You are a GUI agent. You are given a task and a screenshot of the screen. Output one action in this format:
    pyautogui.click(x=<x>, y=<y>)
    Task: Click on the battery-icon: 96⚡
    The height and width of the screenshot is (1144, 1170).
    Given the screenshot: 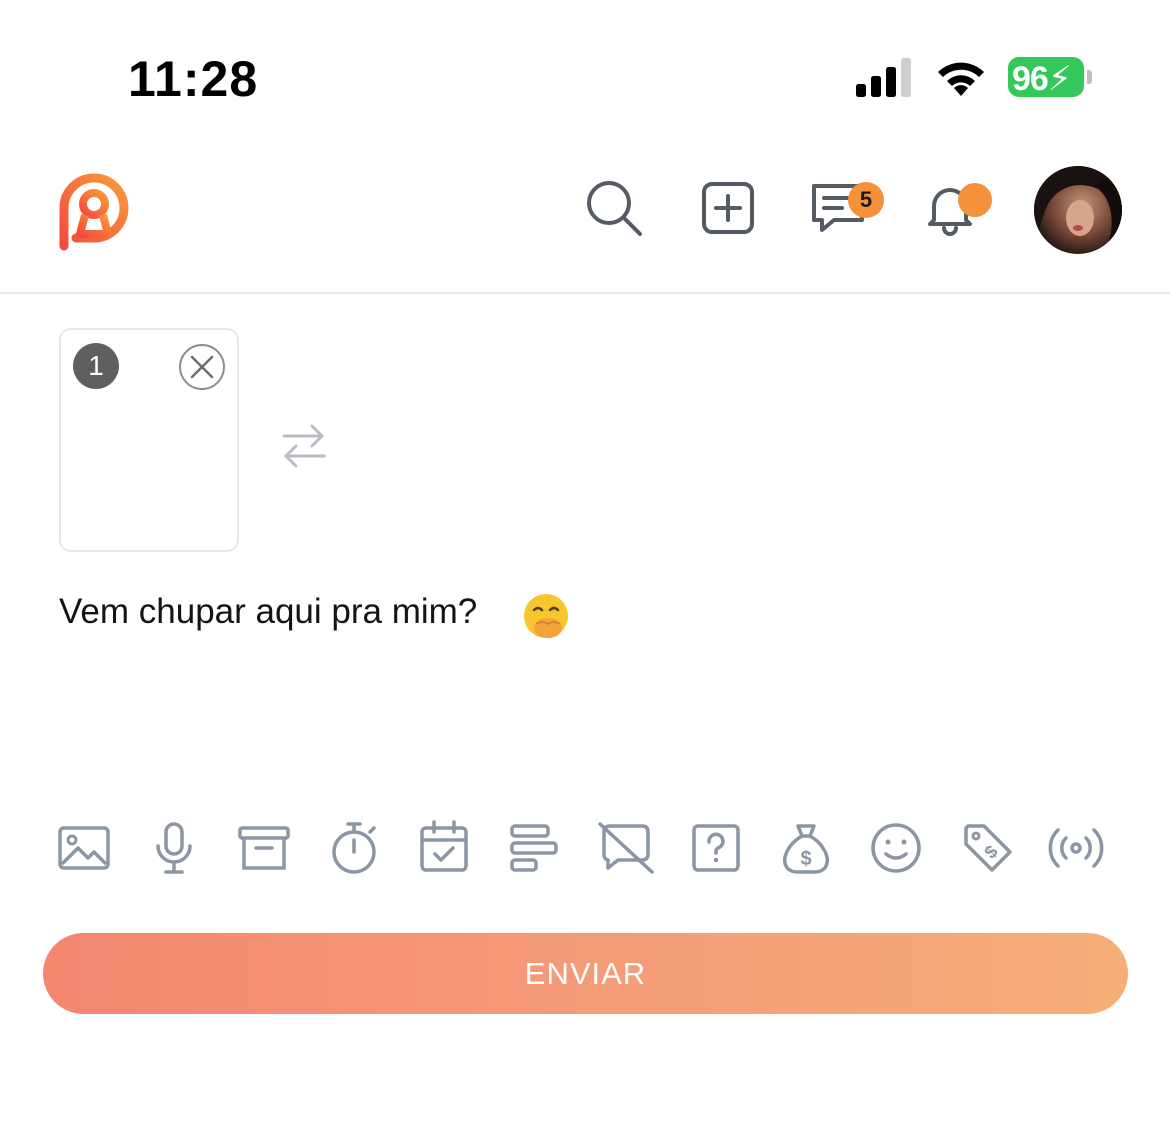 What is the action you would take?
    pyautogui.click(x=1050, y=78)
    